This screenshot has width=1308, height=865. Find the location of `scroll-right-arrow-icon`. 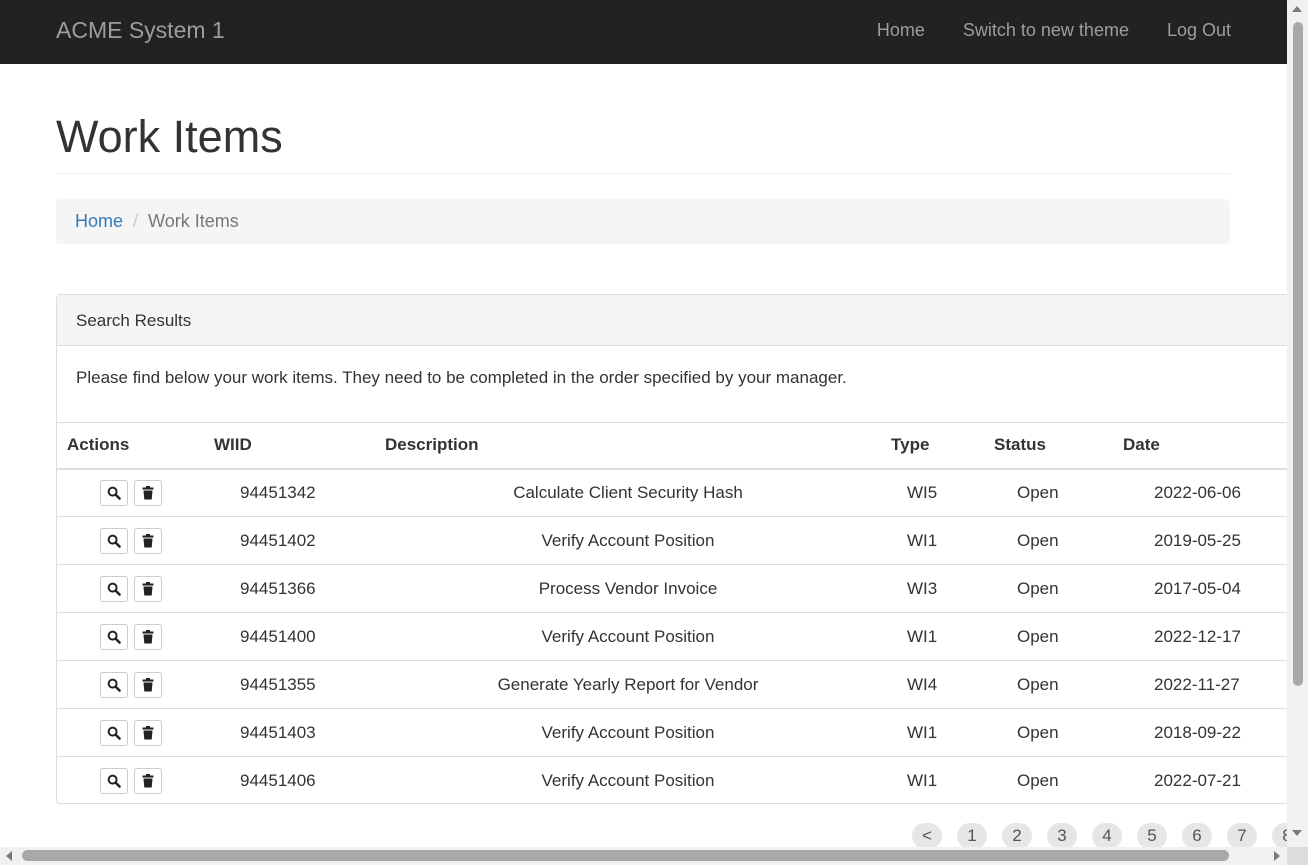

scroll-right-arrow-icon is located at coordinates (1277, 856).